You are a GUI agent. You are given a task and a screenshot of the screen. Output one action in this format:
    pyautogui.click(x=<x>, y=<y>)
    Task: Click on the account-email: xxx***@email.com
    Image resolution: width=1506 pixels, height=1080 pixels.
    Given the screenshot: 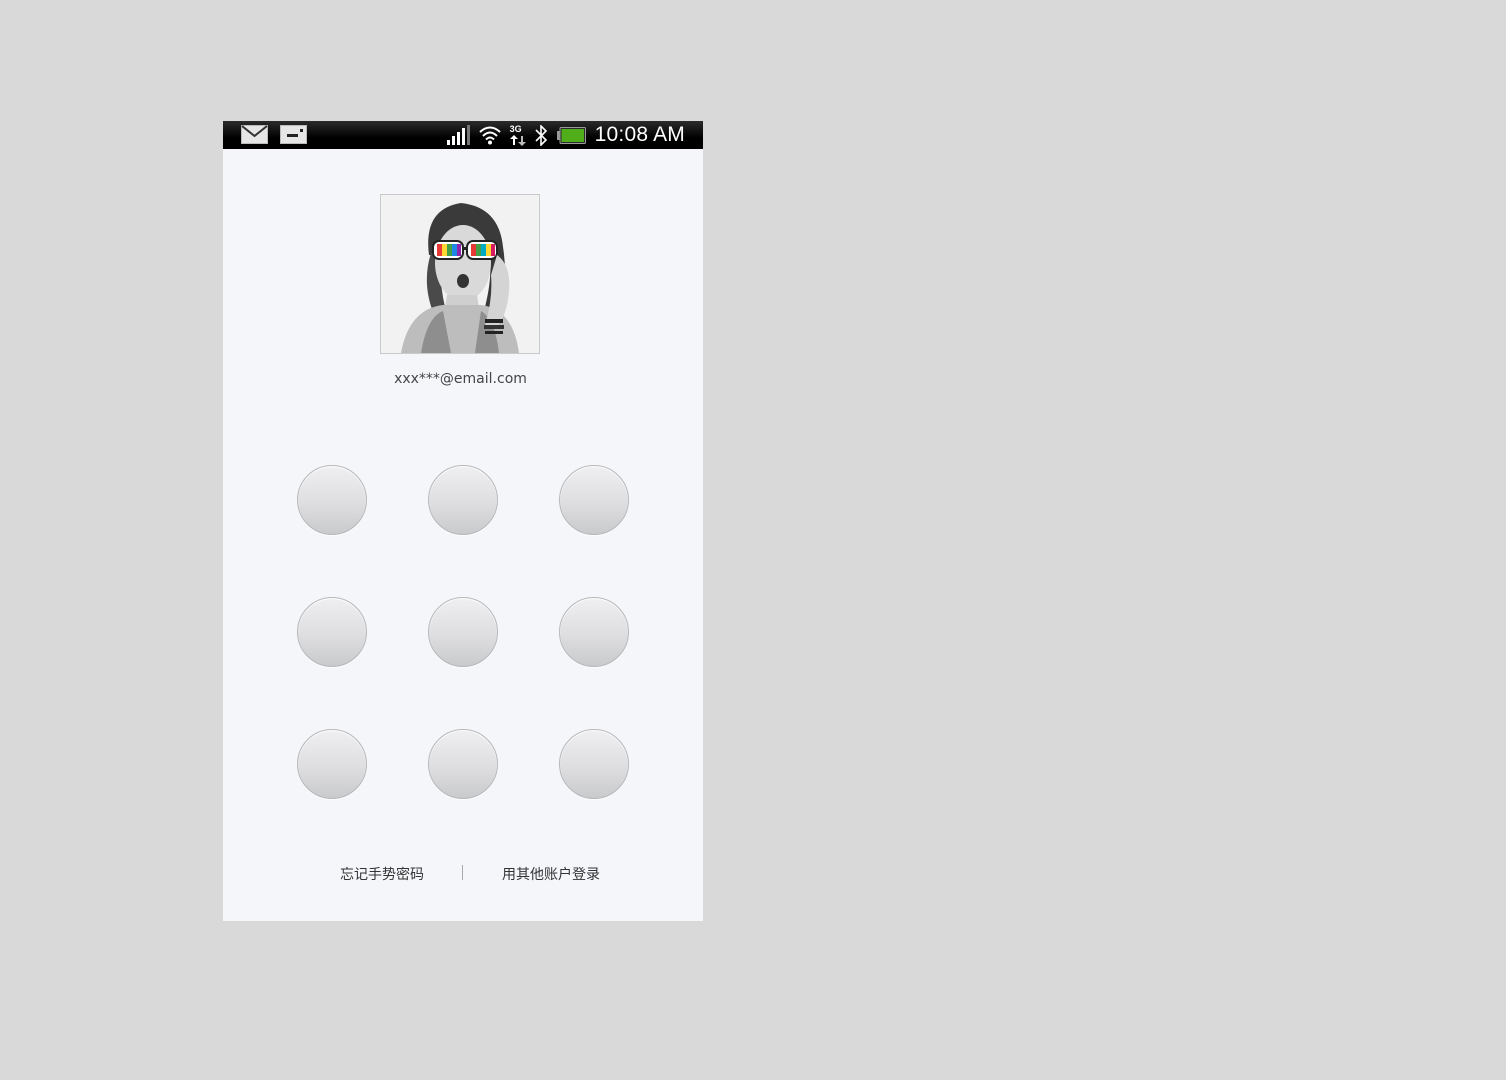 What is the action you would take?
    pyautogui.click(x=460, y=379)
    